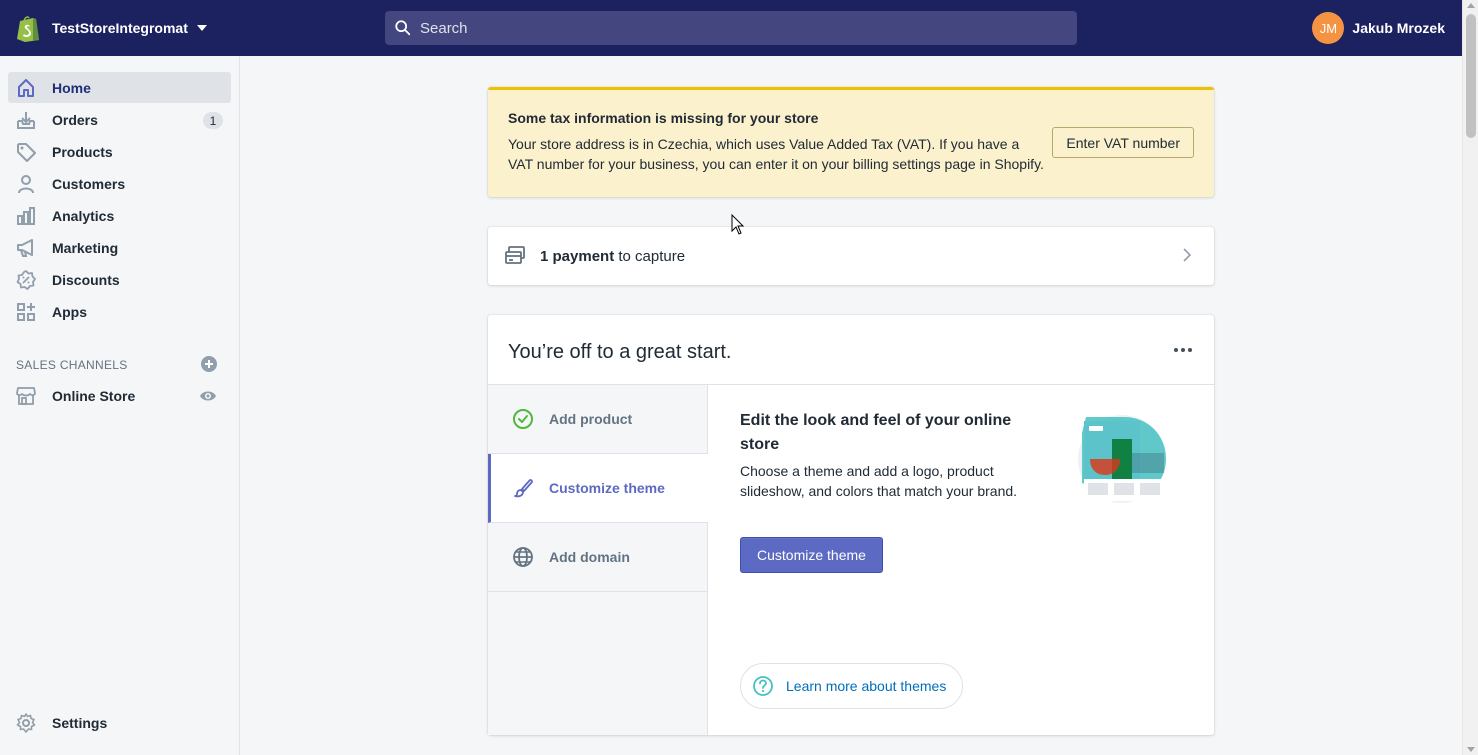 This screenshot has height=755, width=1478. Describe the element at coordinates (208, 396) in the screenshot. I see `eye-icon` at that location.